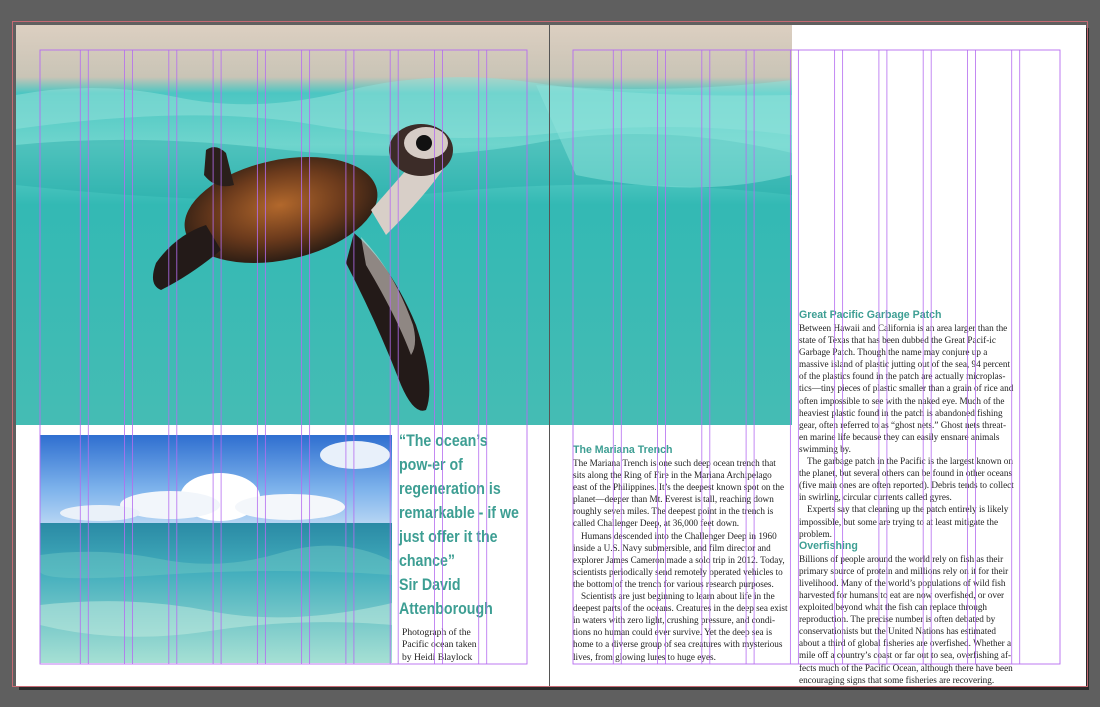 The height and width of the screenshot is (707, 1100). What do you see at coordinates (436, 632) in the screenshot?
I see `caption-line: Photograph of the` at bounding box center [436, 632].